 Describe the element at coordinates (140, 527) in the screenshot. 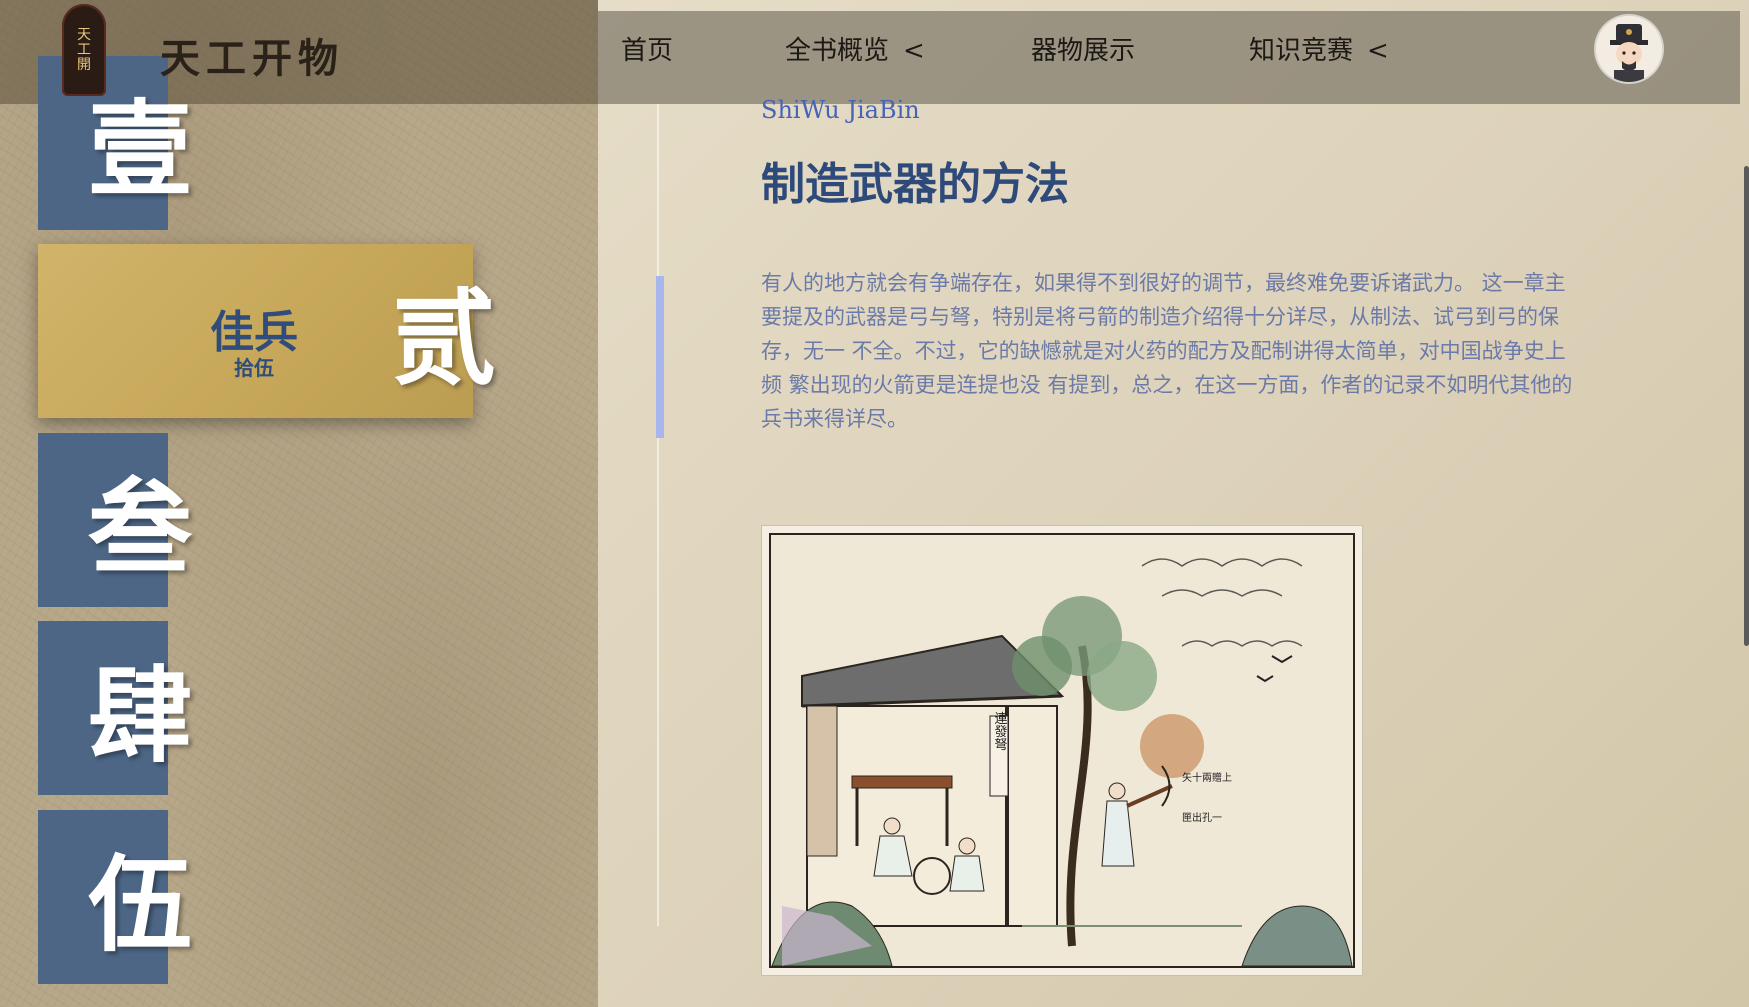

I see `chapter-numeral: 叁` at that location.